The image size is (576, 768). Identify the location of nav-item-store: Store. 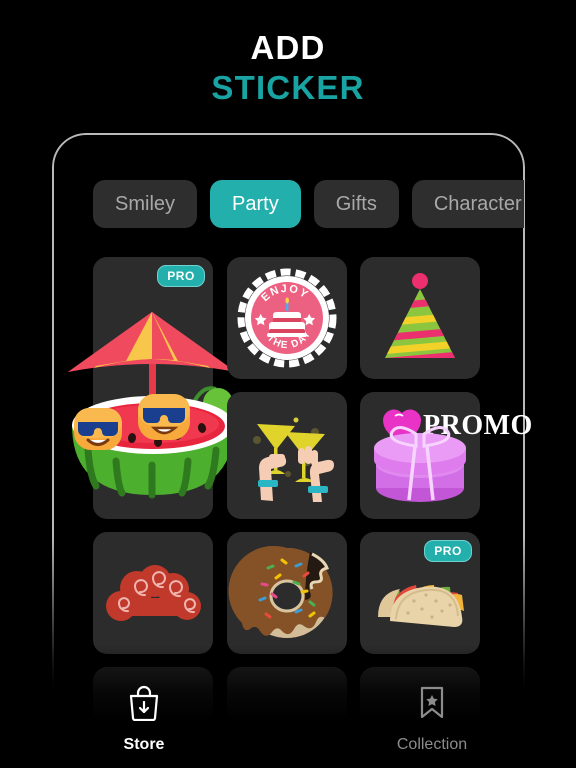
(144, 719).